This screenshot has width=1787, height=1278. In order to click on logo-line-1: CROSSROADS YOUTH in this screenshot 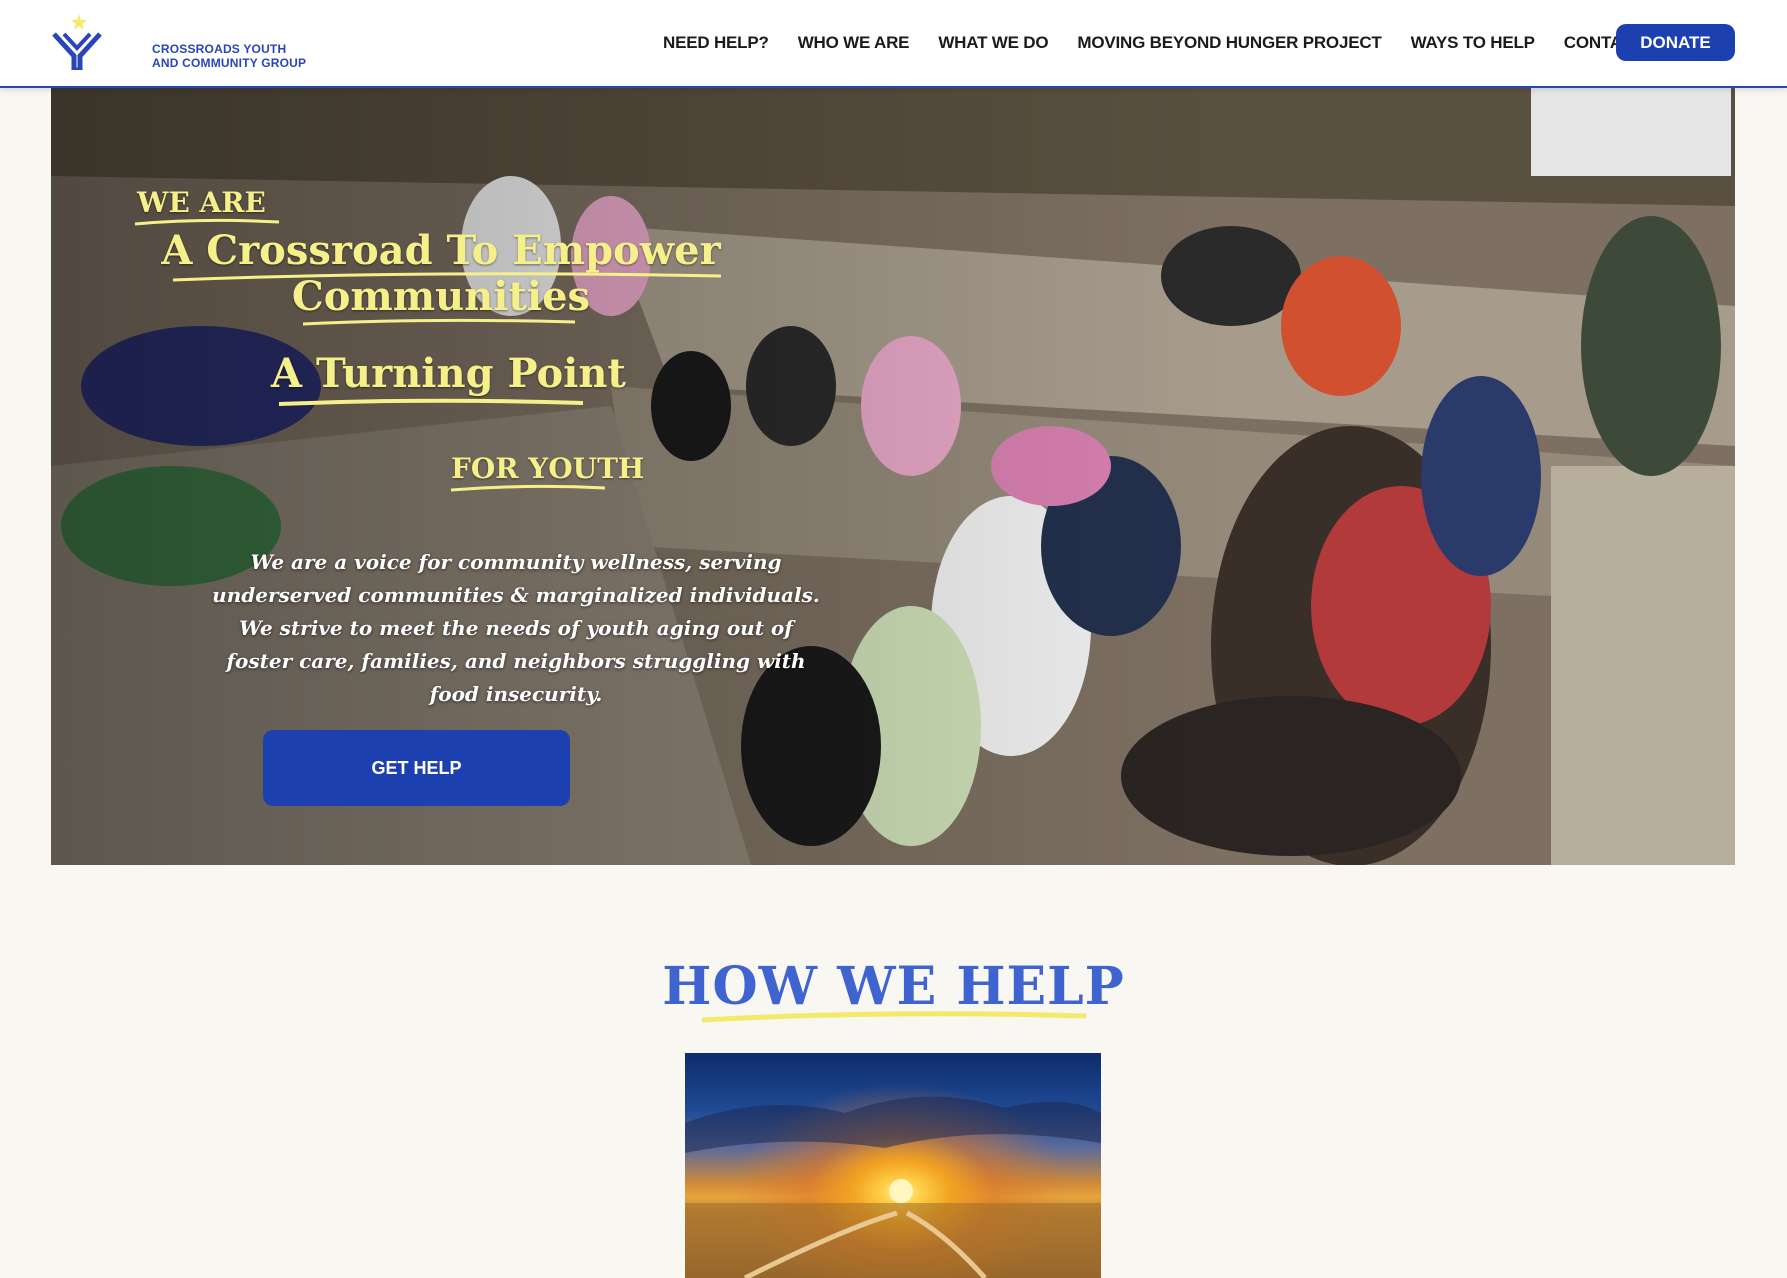, I will do `click(219, 49)`.